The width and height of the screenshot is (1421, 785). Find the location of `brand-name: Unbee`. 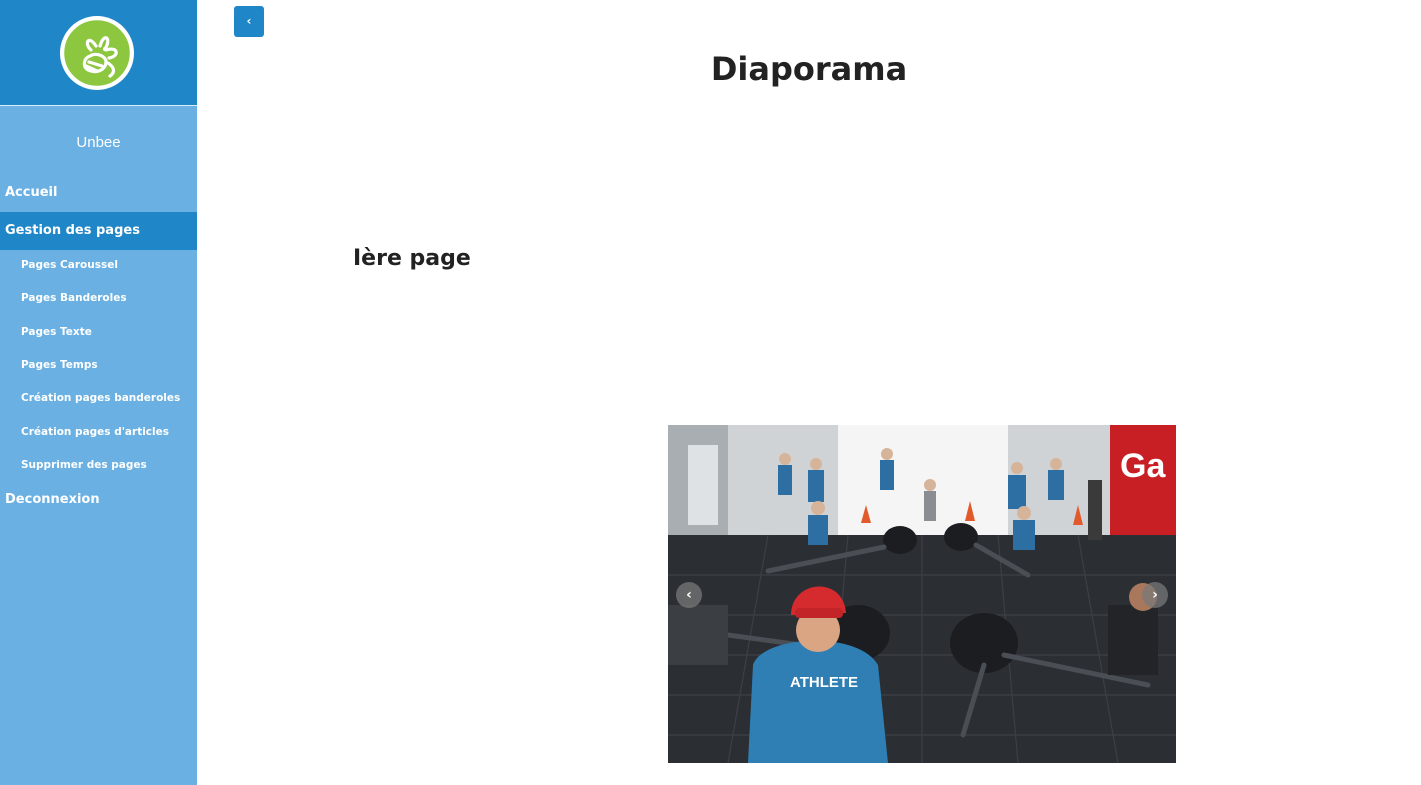

brand-name: Unbee is located at coordinates (98, 142).